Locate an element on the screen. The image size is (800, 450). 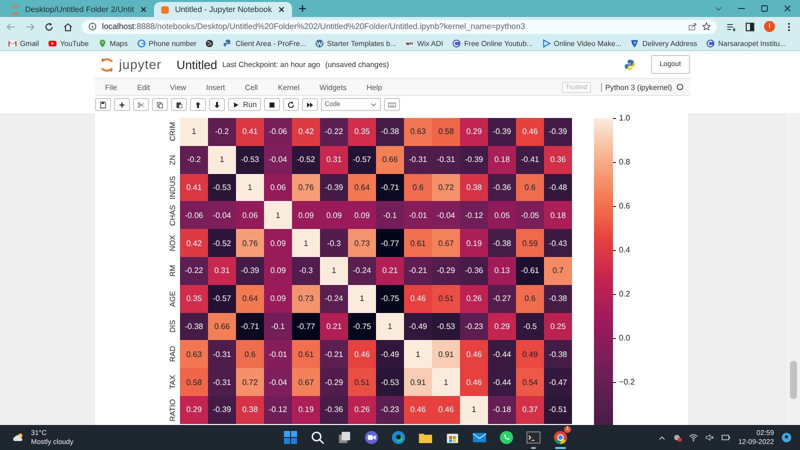
notebook-icon is located at coordinates (165, 9).